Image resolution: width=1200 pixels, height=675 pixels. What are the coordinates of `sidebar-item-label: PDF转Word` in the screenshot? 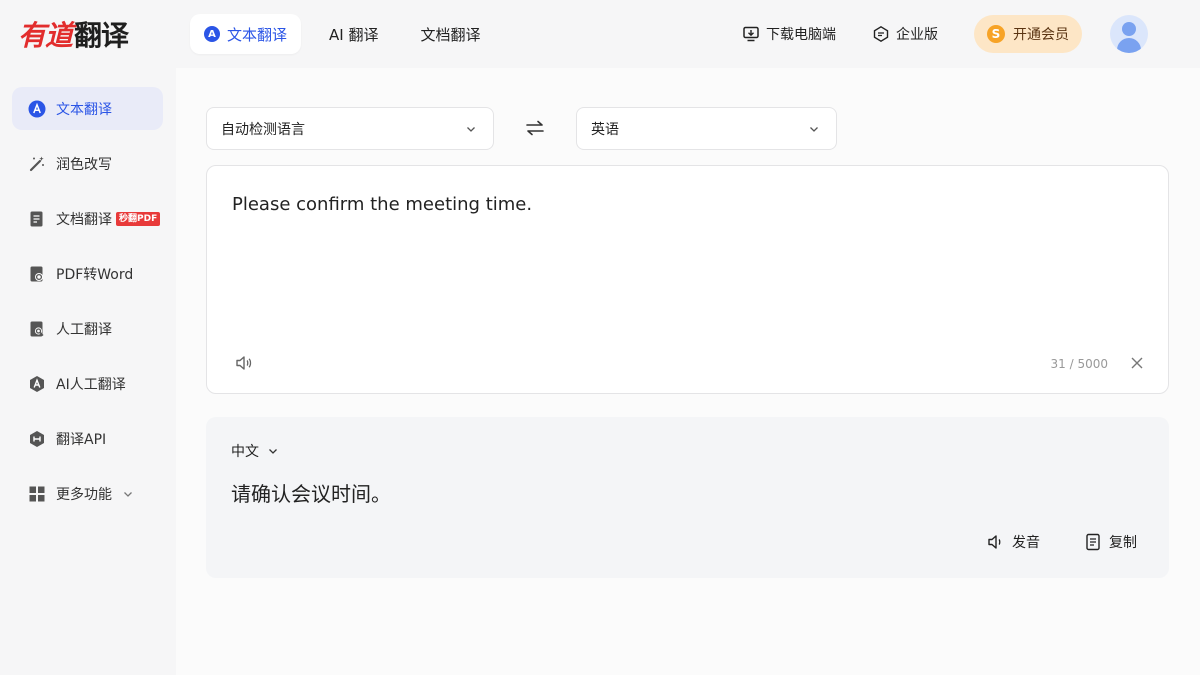 It's located at (95, 274).